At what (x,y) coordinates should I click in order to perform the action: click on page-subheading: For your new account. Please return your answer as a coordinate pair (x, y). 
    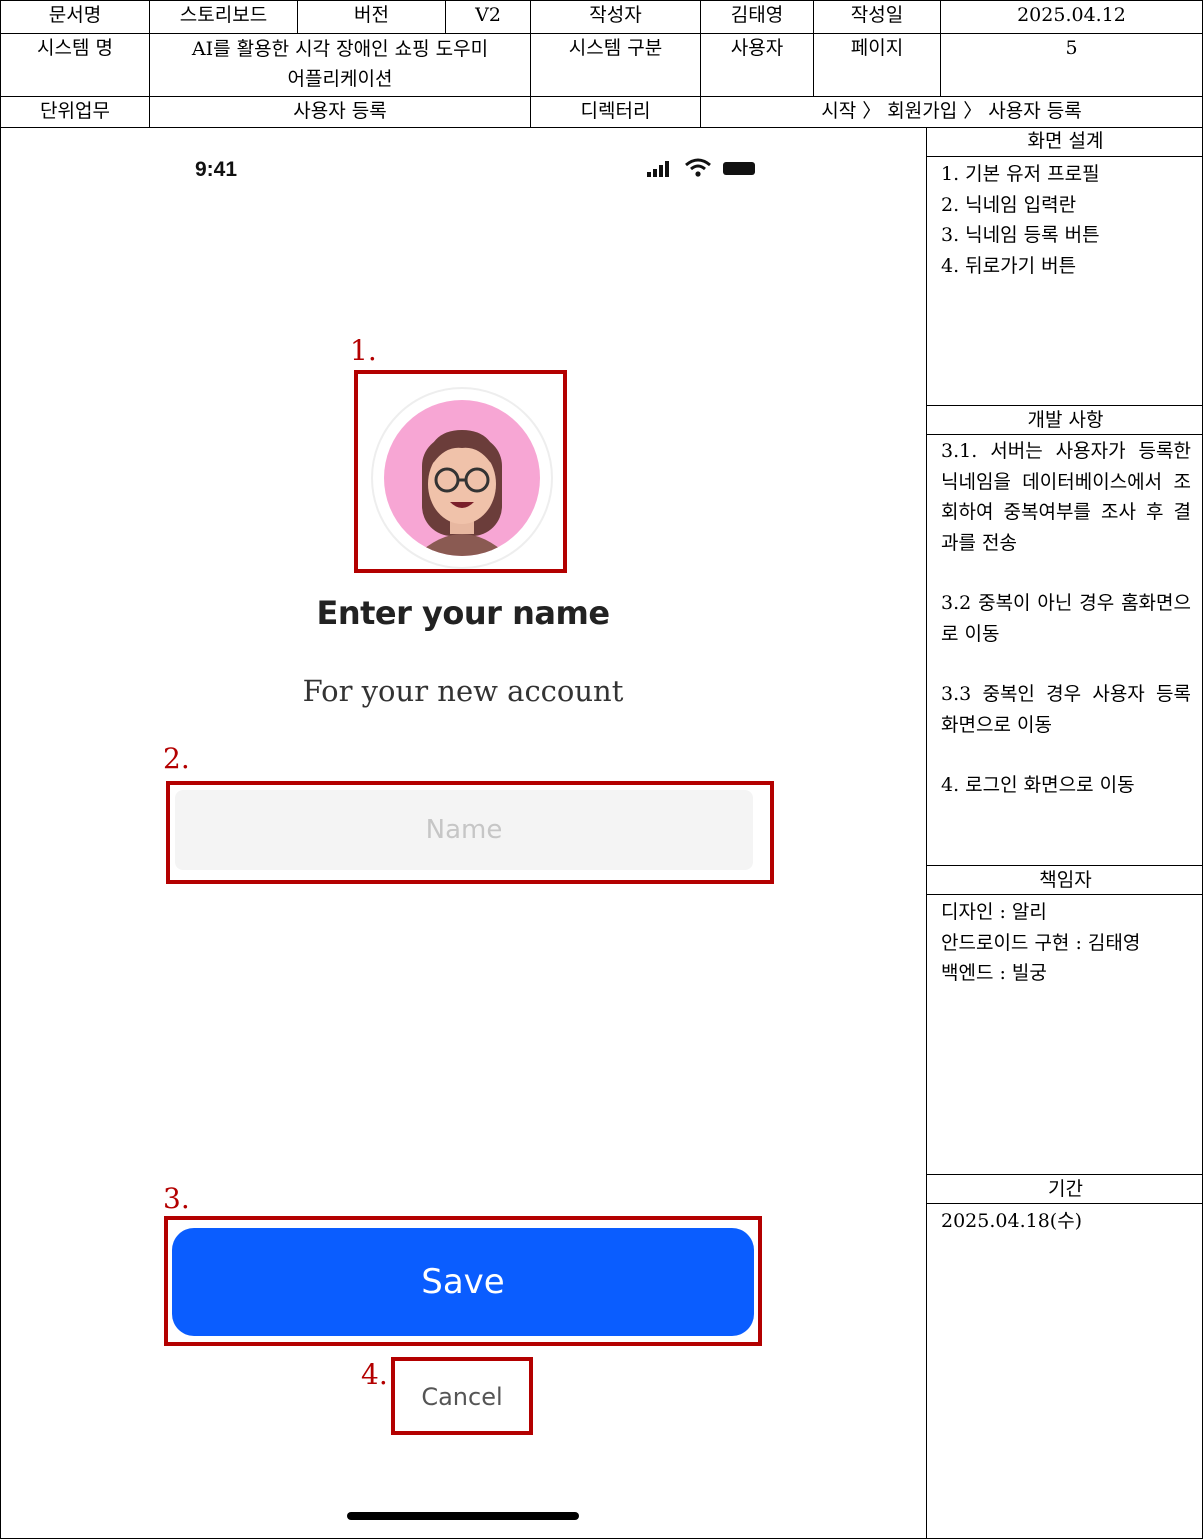
    Looking at the image, I should click on (463, 691).